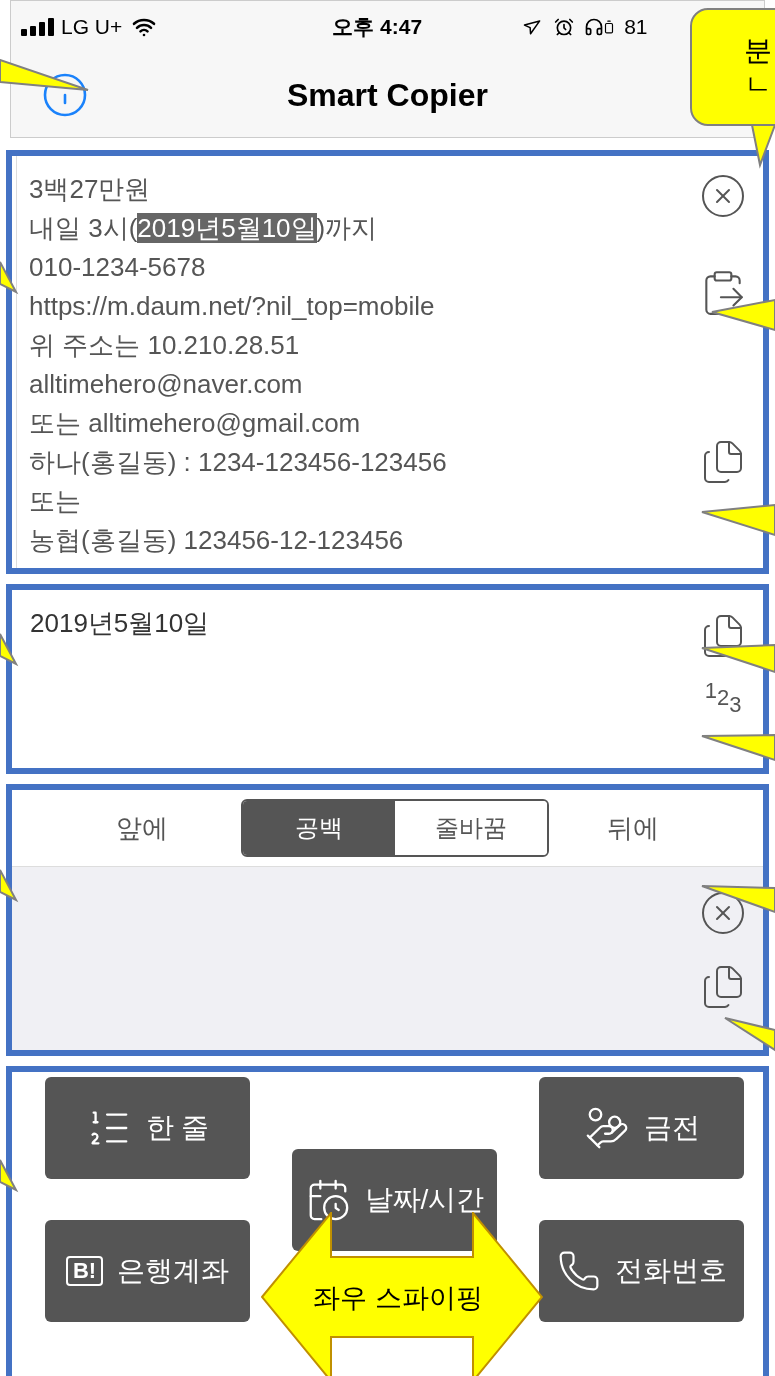 This screenshot has width=775, height=1376. I want to click on text-line: https://m.daum.net/?nil_top=mobile, so click(232, 306).